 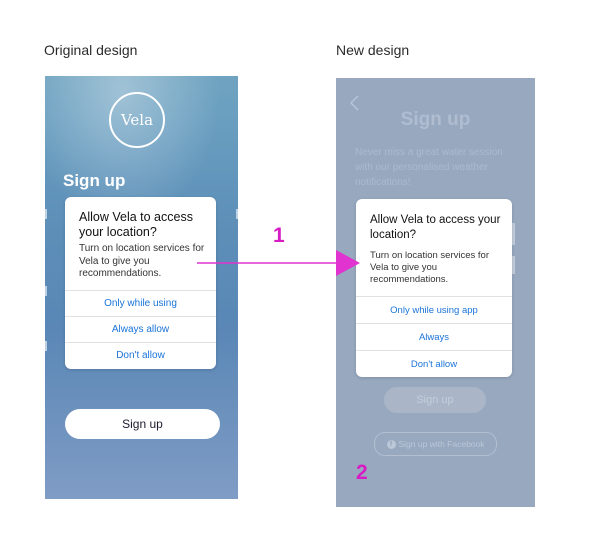 I want to click on annotation-number-2: 2, so click(x=362, y=472).